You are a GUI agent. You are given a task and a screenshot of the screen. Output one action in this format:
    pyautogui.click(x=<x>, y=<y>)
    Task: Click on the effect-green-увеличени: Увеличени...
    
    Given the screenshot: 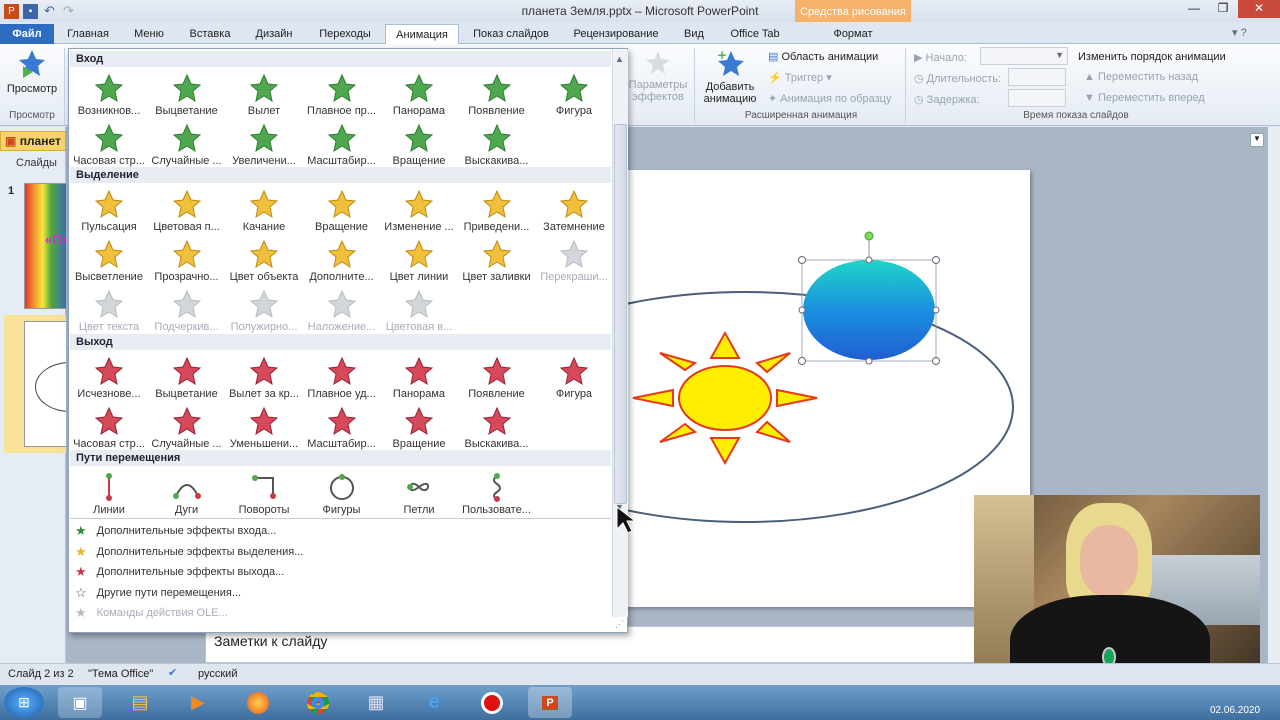 What is the action you would take?
    pyautogui.click(x=264, y=144)
    